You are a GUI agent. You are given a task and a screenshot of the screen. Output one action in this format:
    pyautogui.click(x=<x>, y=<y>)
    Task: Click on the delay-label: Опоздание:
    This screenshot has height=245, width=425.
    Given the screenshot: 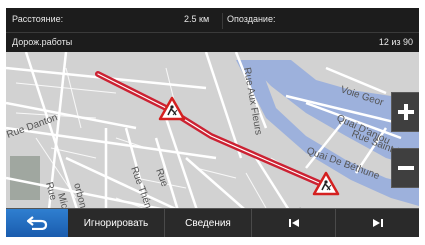 What is the action you would take?
    pyautogui.click(x=251, y=19)
    